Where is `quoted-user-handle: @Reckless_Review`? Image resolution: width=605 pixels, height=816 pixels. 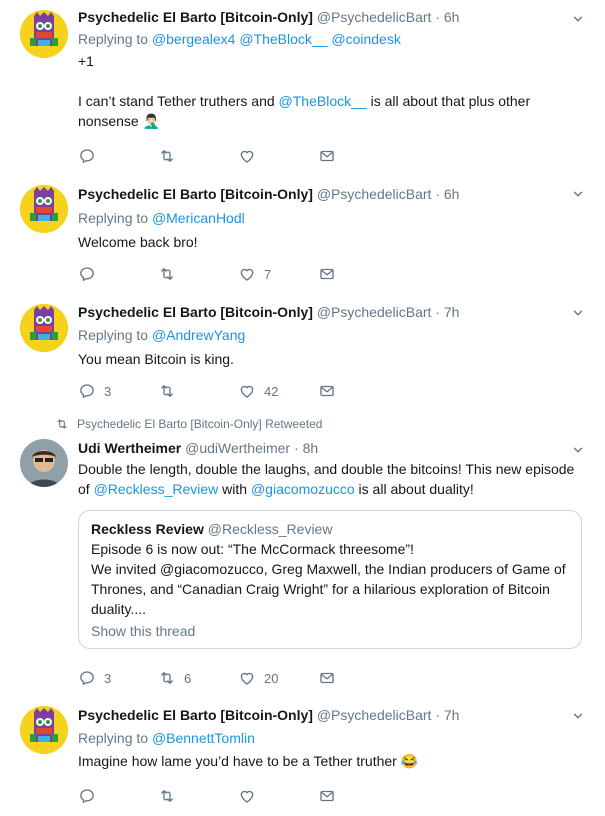 quoted-user-handle: @Reckless_Review is located at coordinates (270, 529).